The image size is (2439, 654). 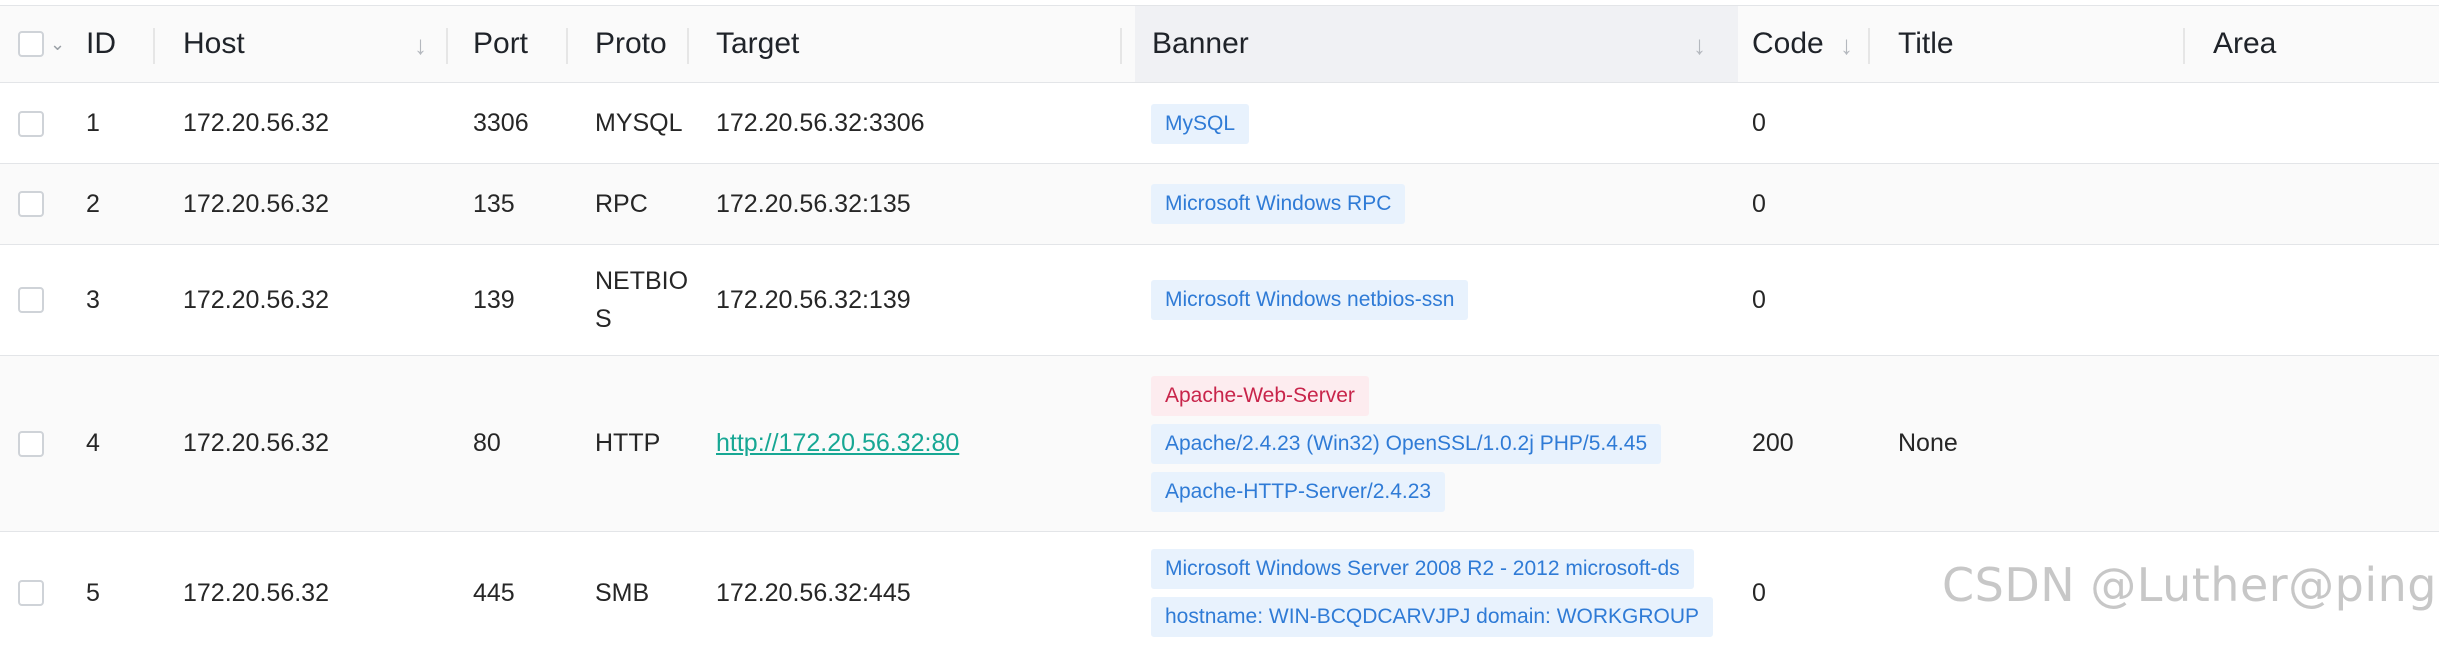 I want to click on column-header-area: Area, so click(x=2244, y=44).